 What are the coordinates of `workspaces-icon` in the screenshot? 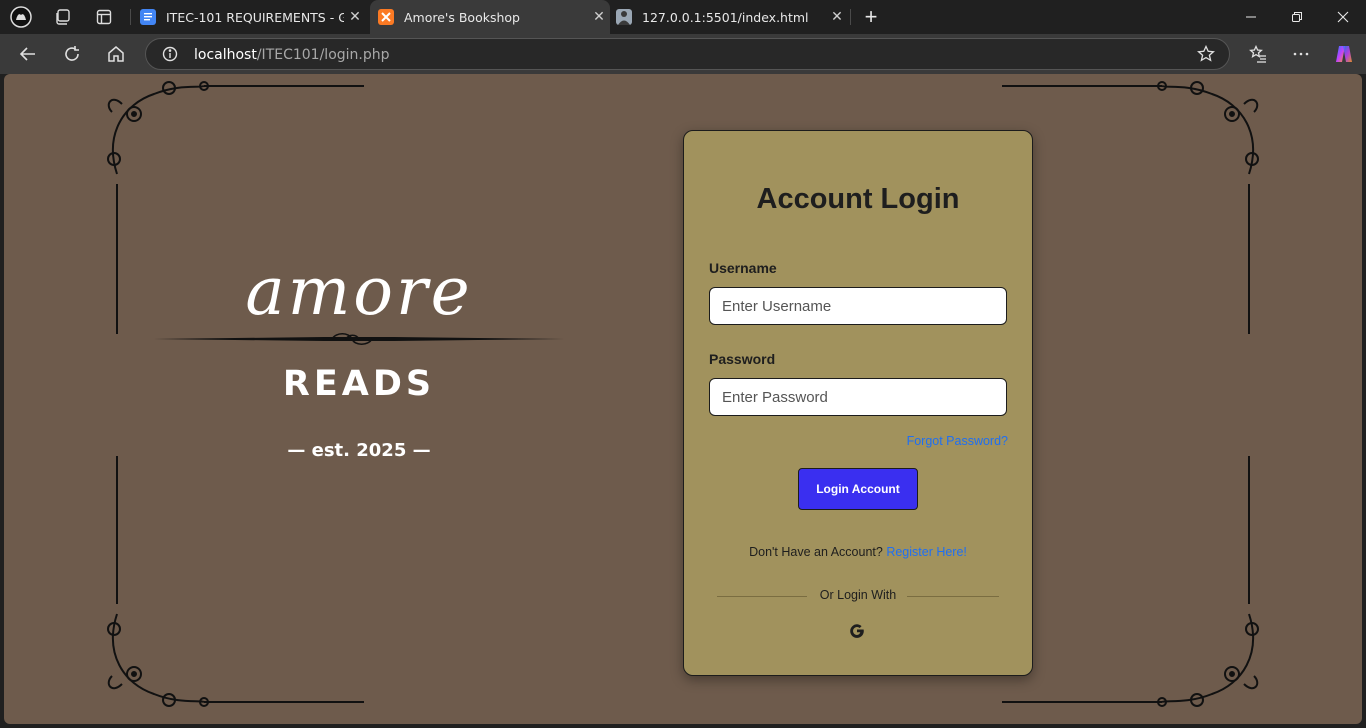 It's located at (63, 17).